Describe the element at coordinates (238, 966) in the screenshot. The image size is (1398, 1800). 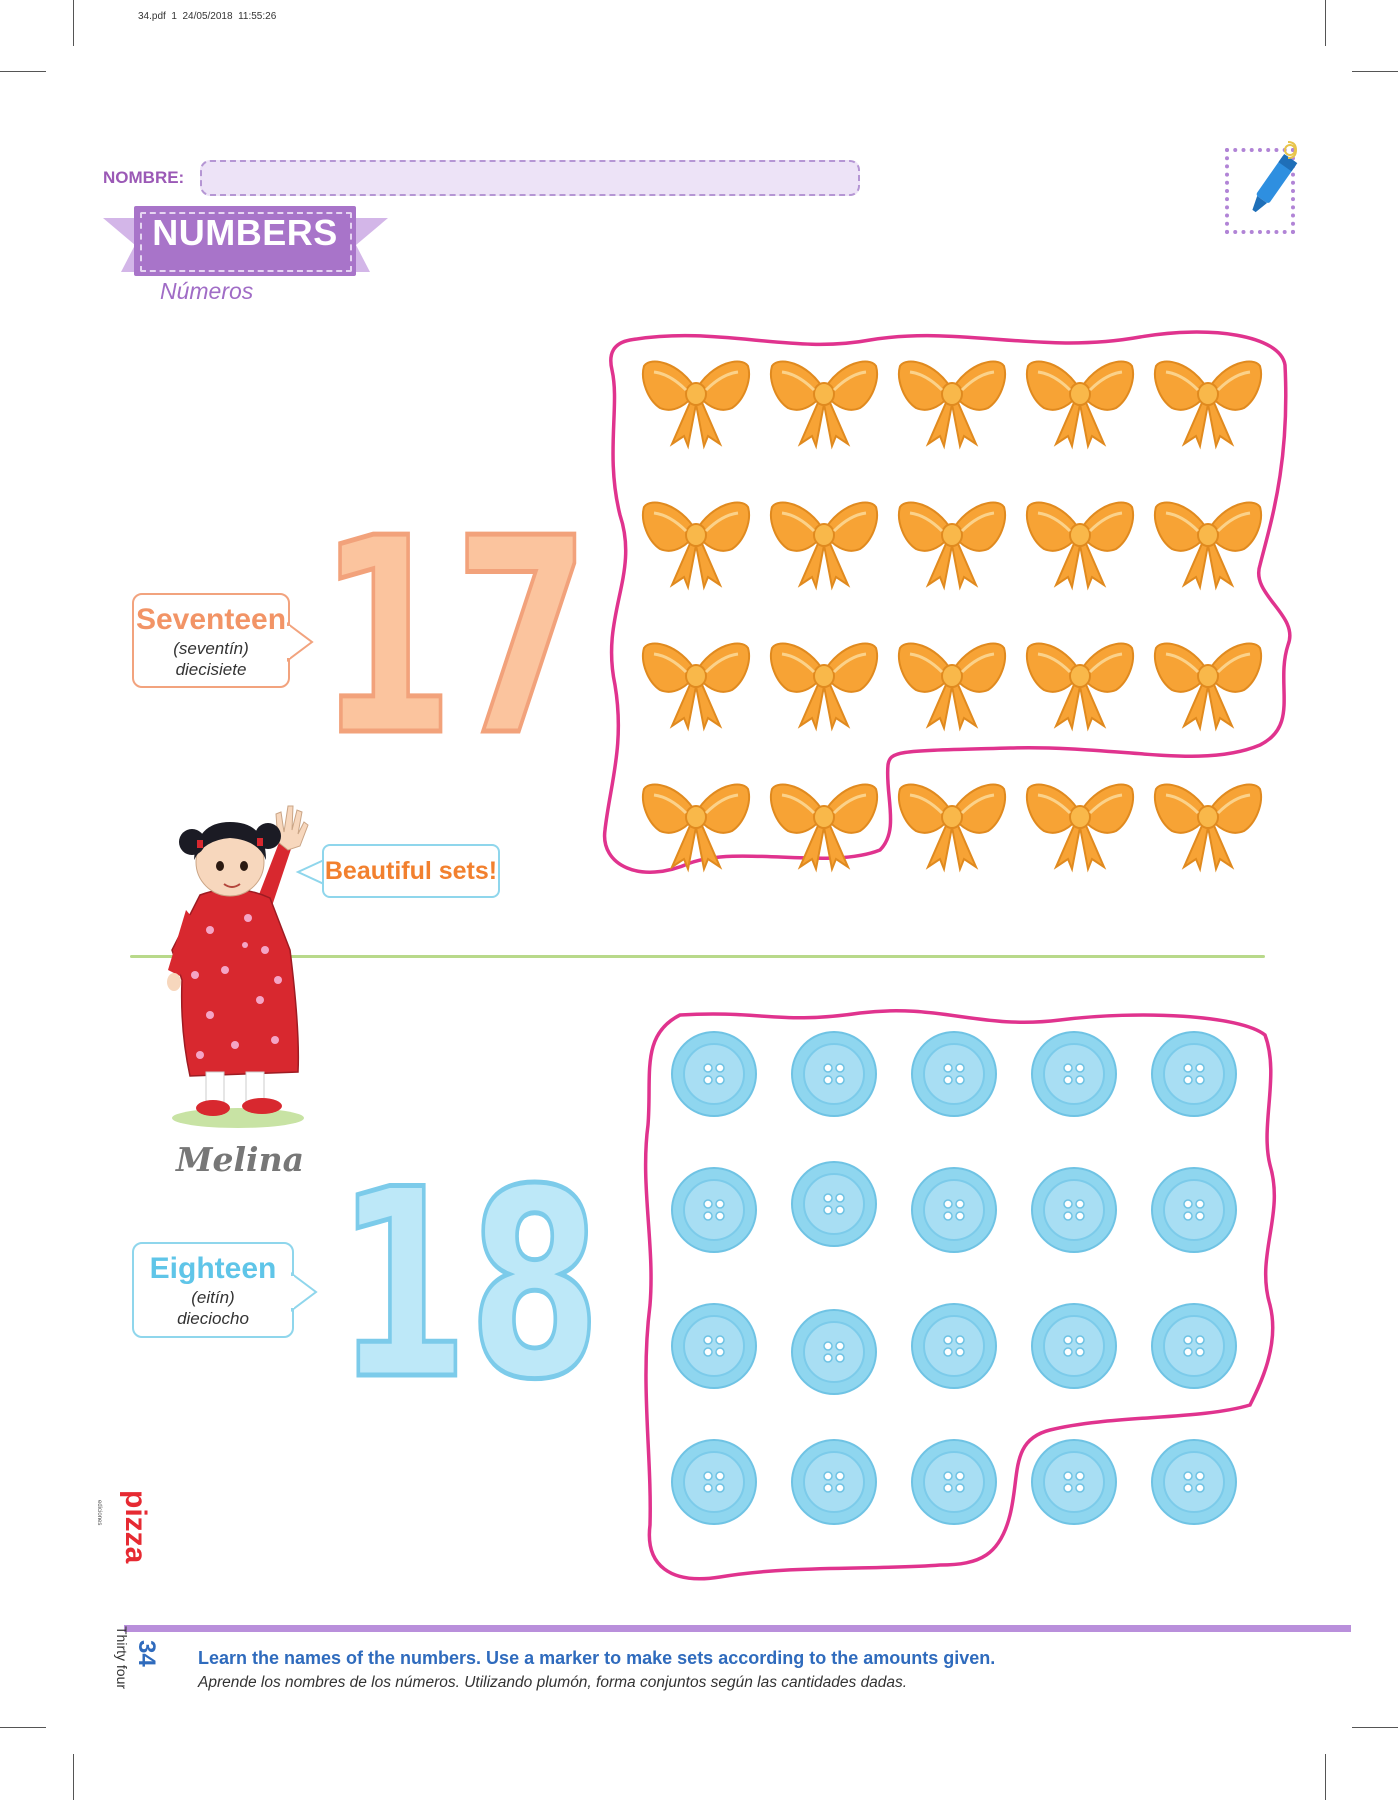
I see `girl-illustration` at that location.